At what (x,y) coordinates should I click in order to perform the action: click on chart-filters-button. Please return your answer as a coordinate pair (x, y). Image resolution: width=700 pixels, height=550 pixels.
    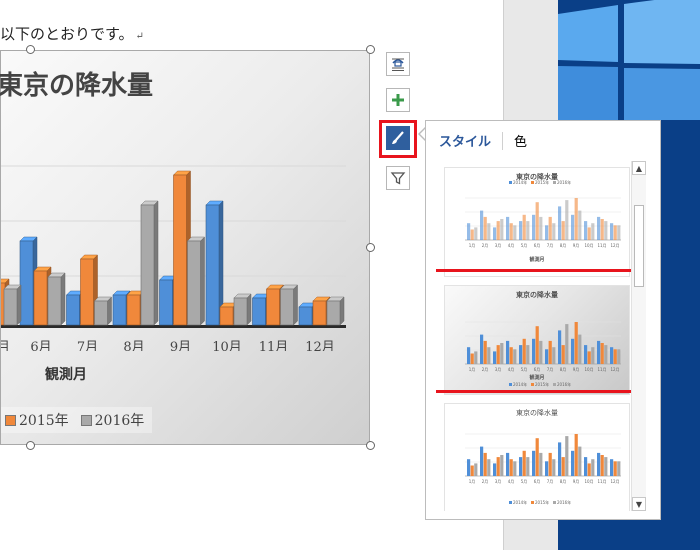
    Looking at the image, I should click on (398, 178).